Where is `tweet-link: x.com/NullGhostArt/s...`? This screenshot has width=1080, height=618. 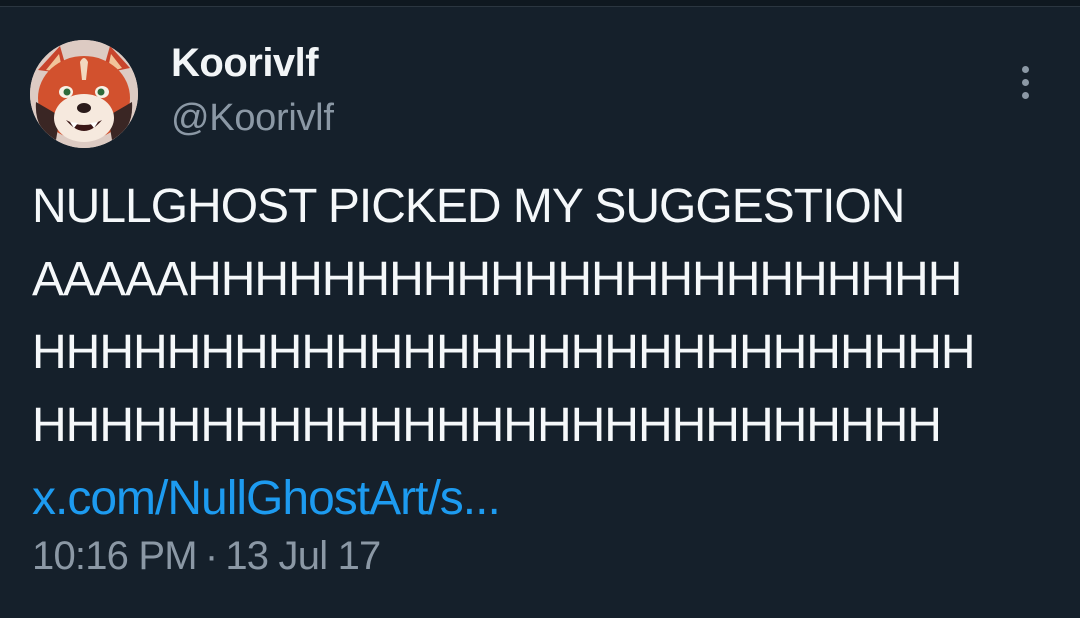
tweet-link: x.com/NullGhostArt/s... is located at coordinates (547, 498).